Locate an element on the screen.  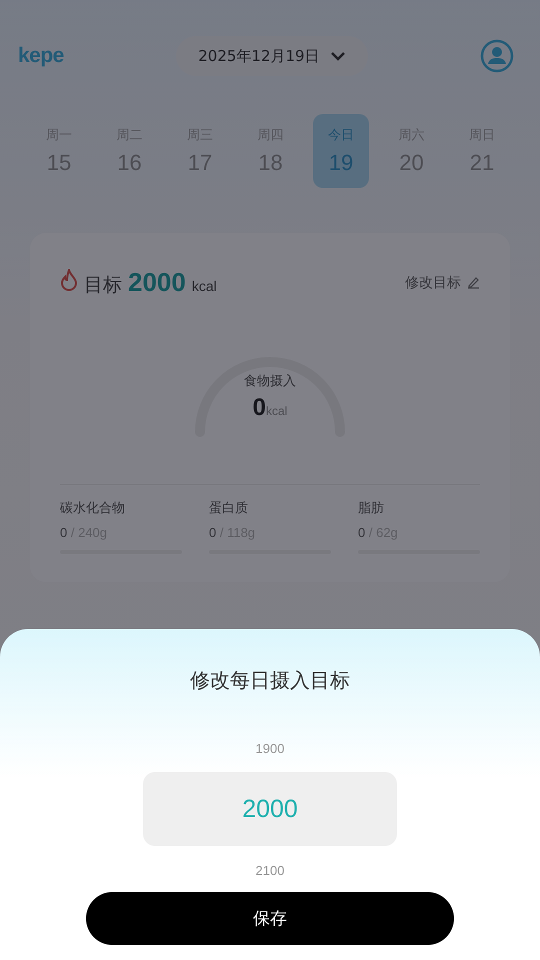
day-tab: 今日 19 is located at coordinates (341, 151).